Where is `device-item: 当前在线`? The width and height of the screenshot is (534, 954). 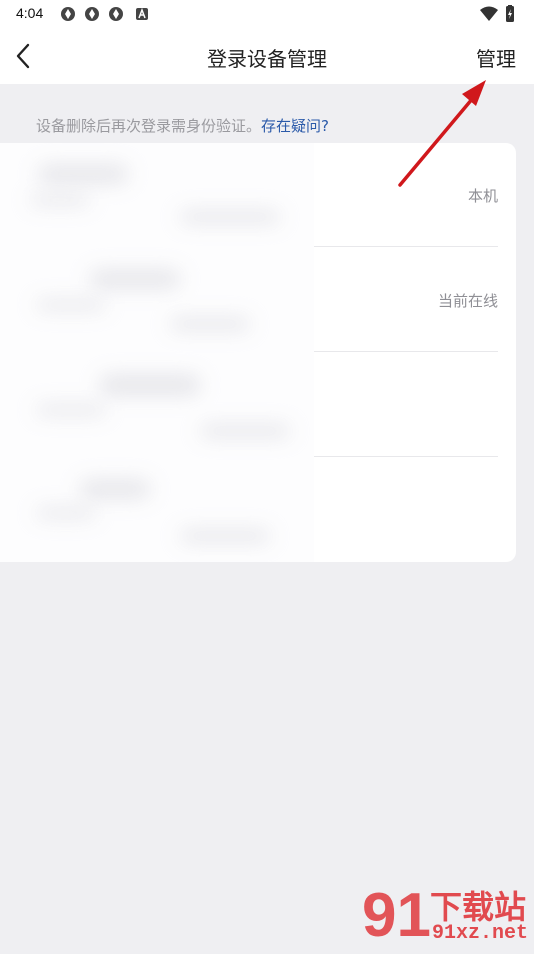
device-item: 当前在线 is located at coordinates (258, 300).